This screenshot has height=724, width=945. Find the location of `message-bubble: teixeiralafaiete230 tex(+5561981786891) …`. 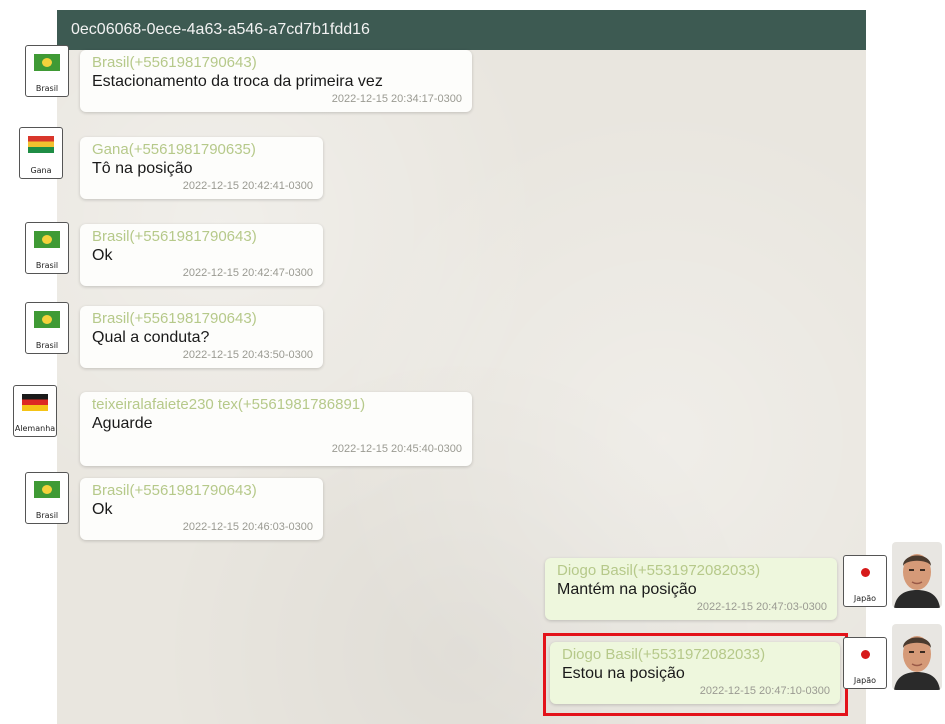

message-bubble: teixeiralafaiete230 tex(+5561981786891) … is located at coordinates (276, 429).